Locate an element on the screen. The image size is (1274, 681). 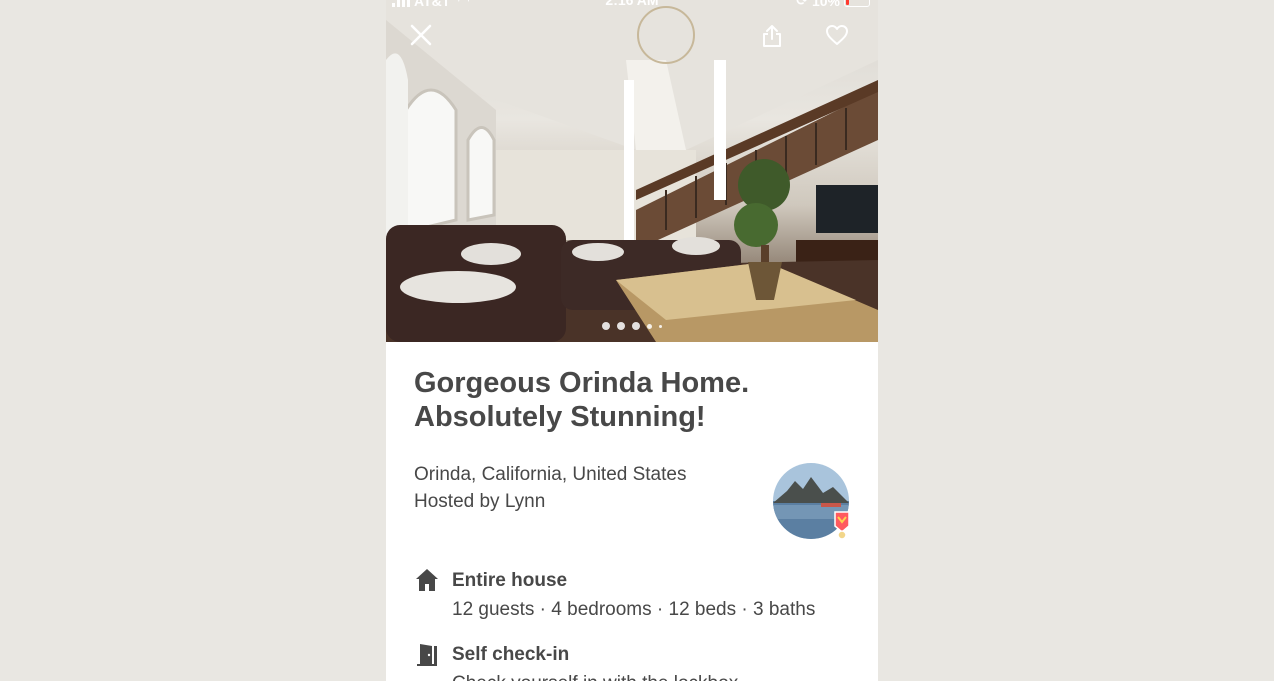
close-icon is located at coordinates (421, 35).